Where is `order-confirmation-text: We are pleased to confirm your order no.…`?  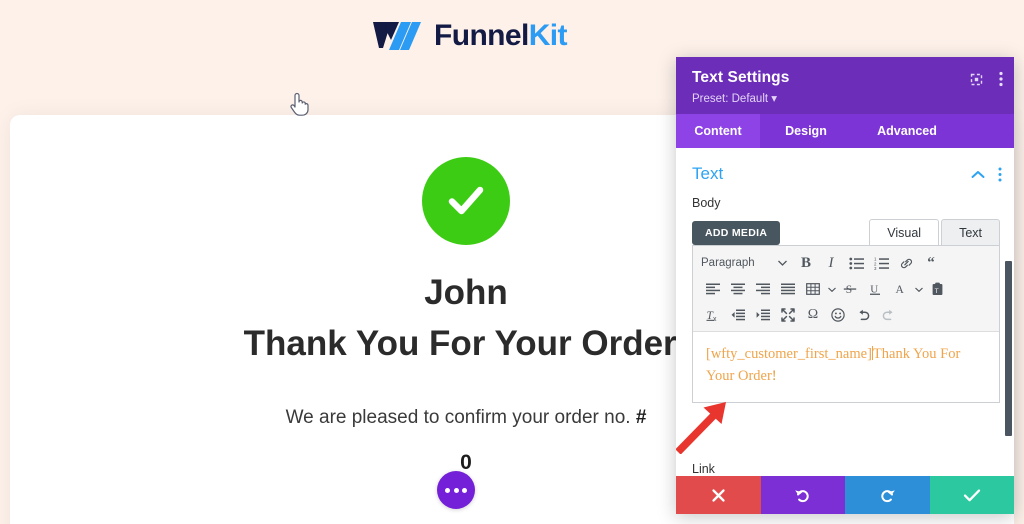
order-confirmation-text: We are pleased to confirm your order no.… is located at coordinates (466, 418).